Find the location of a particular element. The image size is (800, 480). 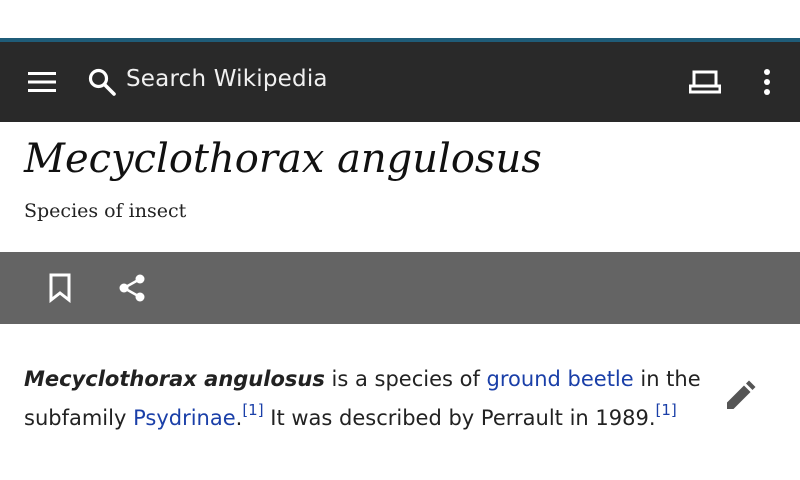

link-psydrinae: Psydrinae is located at coordinates (184, 418).